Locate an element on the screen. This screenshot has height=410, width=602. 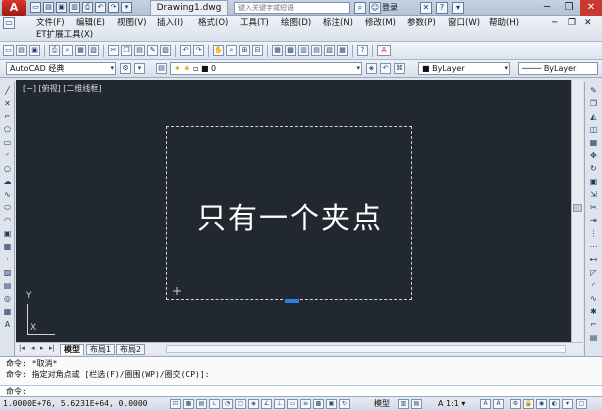
color-select: ■ ByLayer ▾ is located at coordinates (464, 68).